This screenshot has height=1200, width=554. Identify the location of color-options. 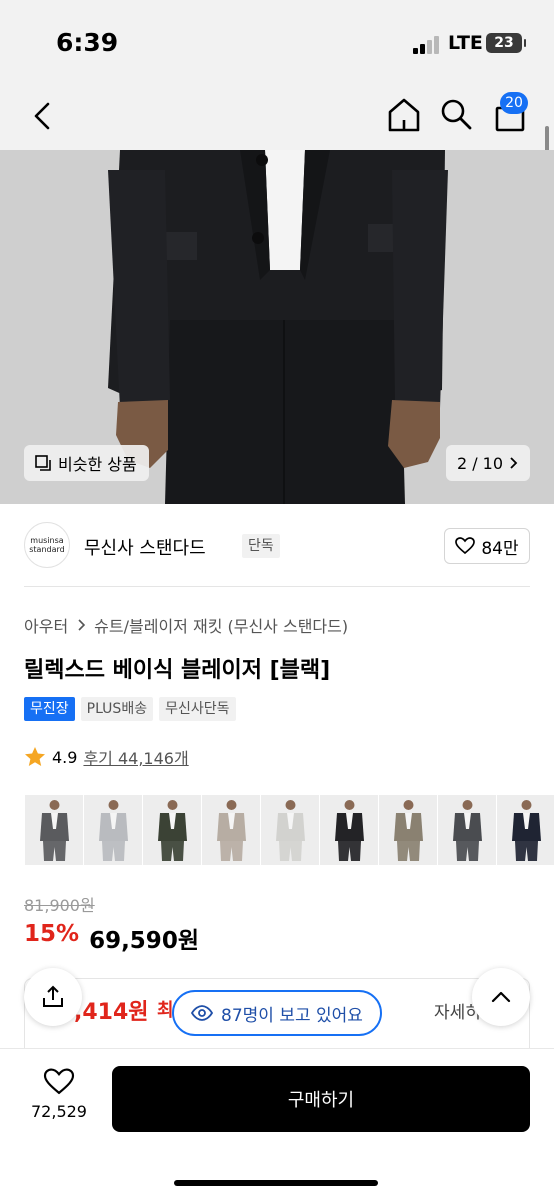
(289, 830).